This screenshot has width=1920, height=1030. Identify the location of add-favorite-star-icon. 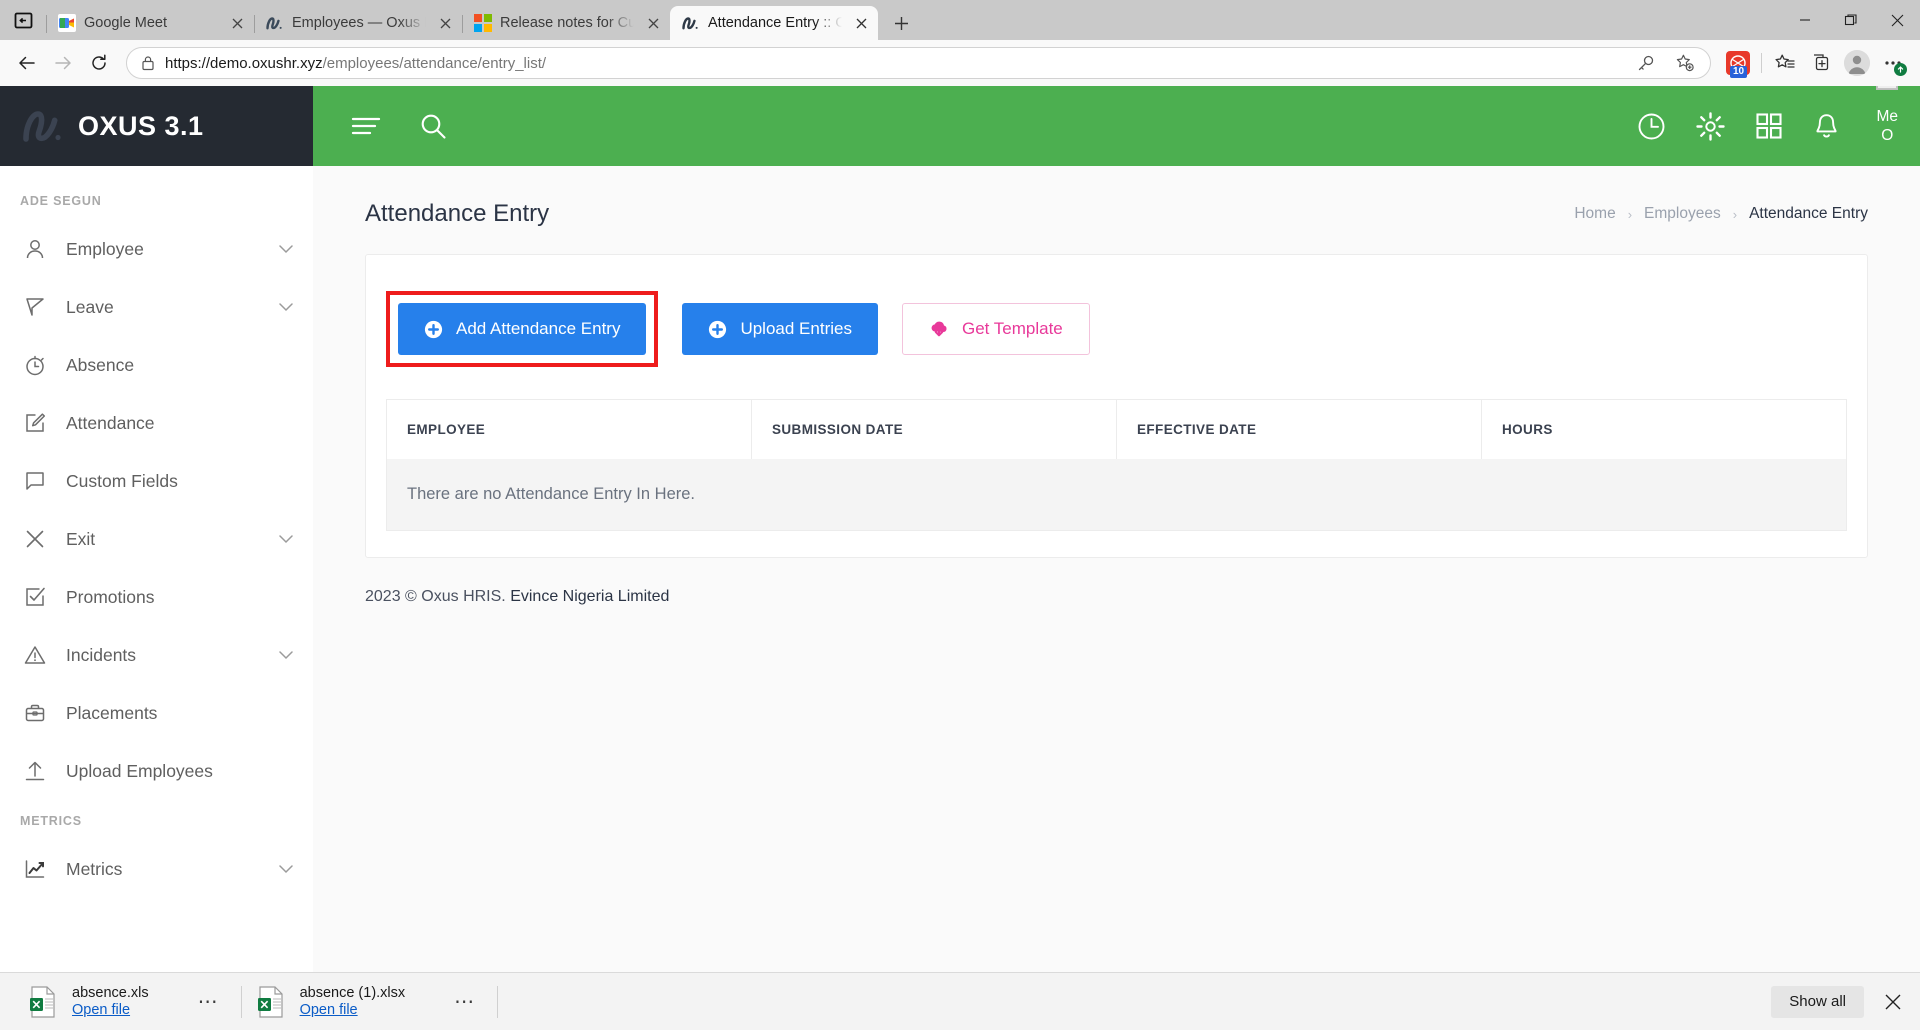
(1685, 63).